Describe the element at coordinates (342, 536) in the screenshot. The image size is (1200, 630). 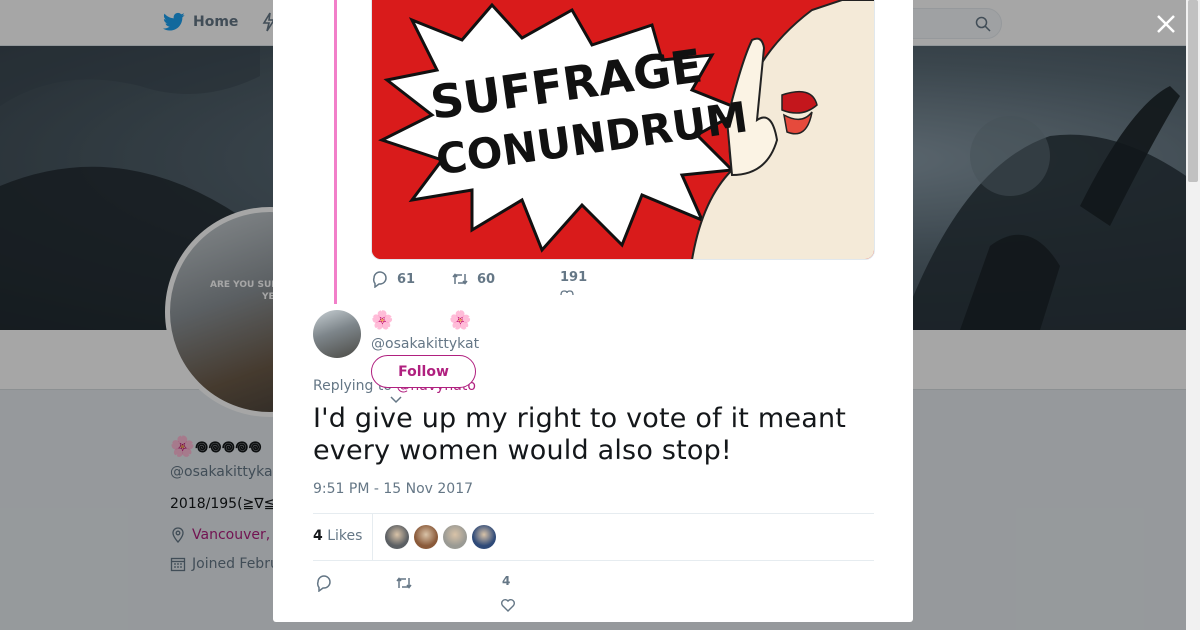
I see `likes-label: Likes` at that location.